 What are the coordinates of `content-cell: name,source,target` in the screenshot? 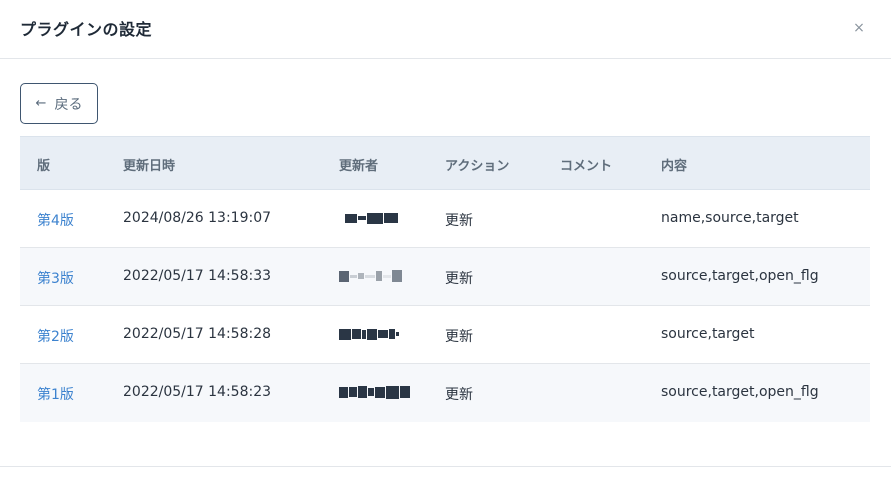 It's located at (730, 218).